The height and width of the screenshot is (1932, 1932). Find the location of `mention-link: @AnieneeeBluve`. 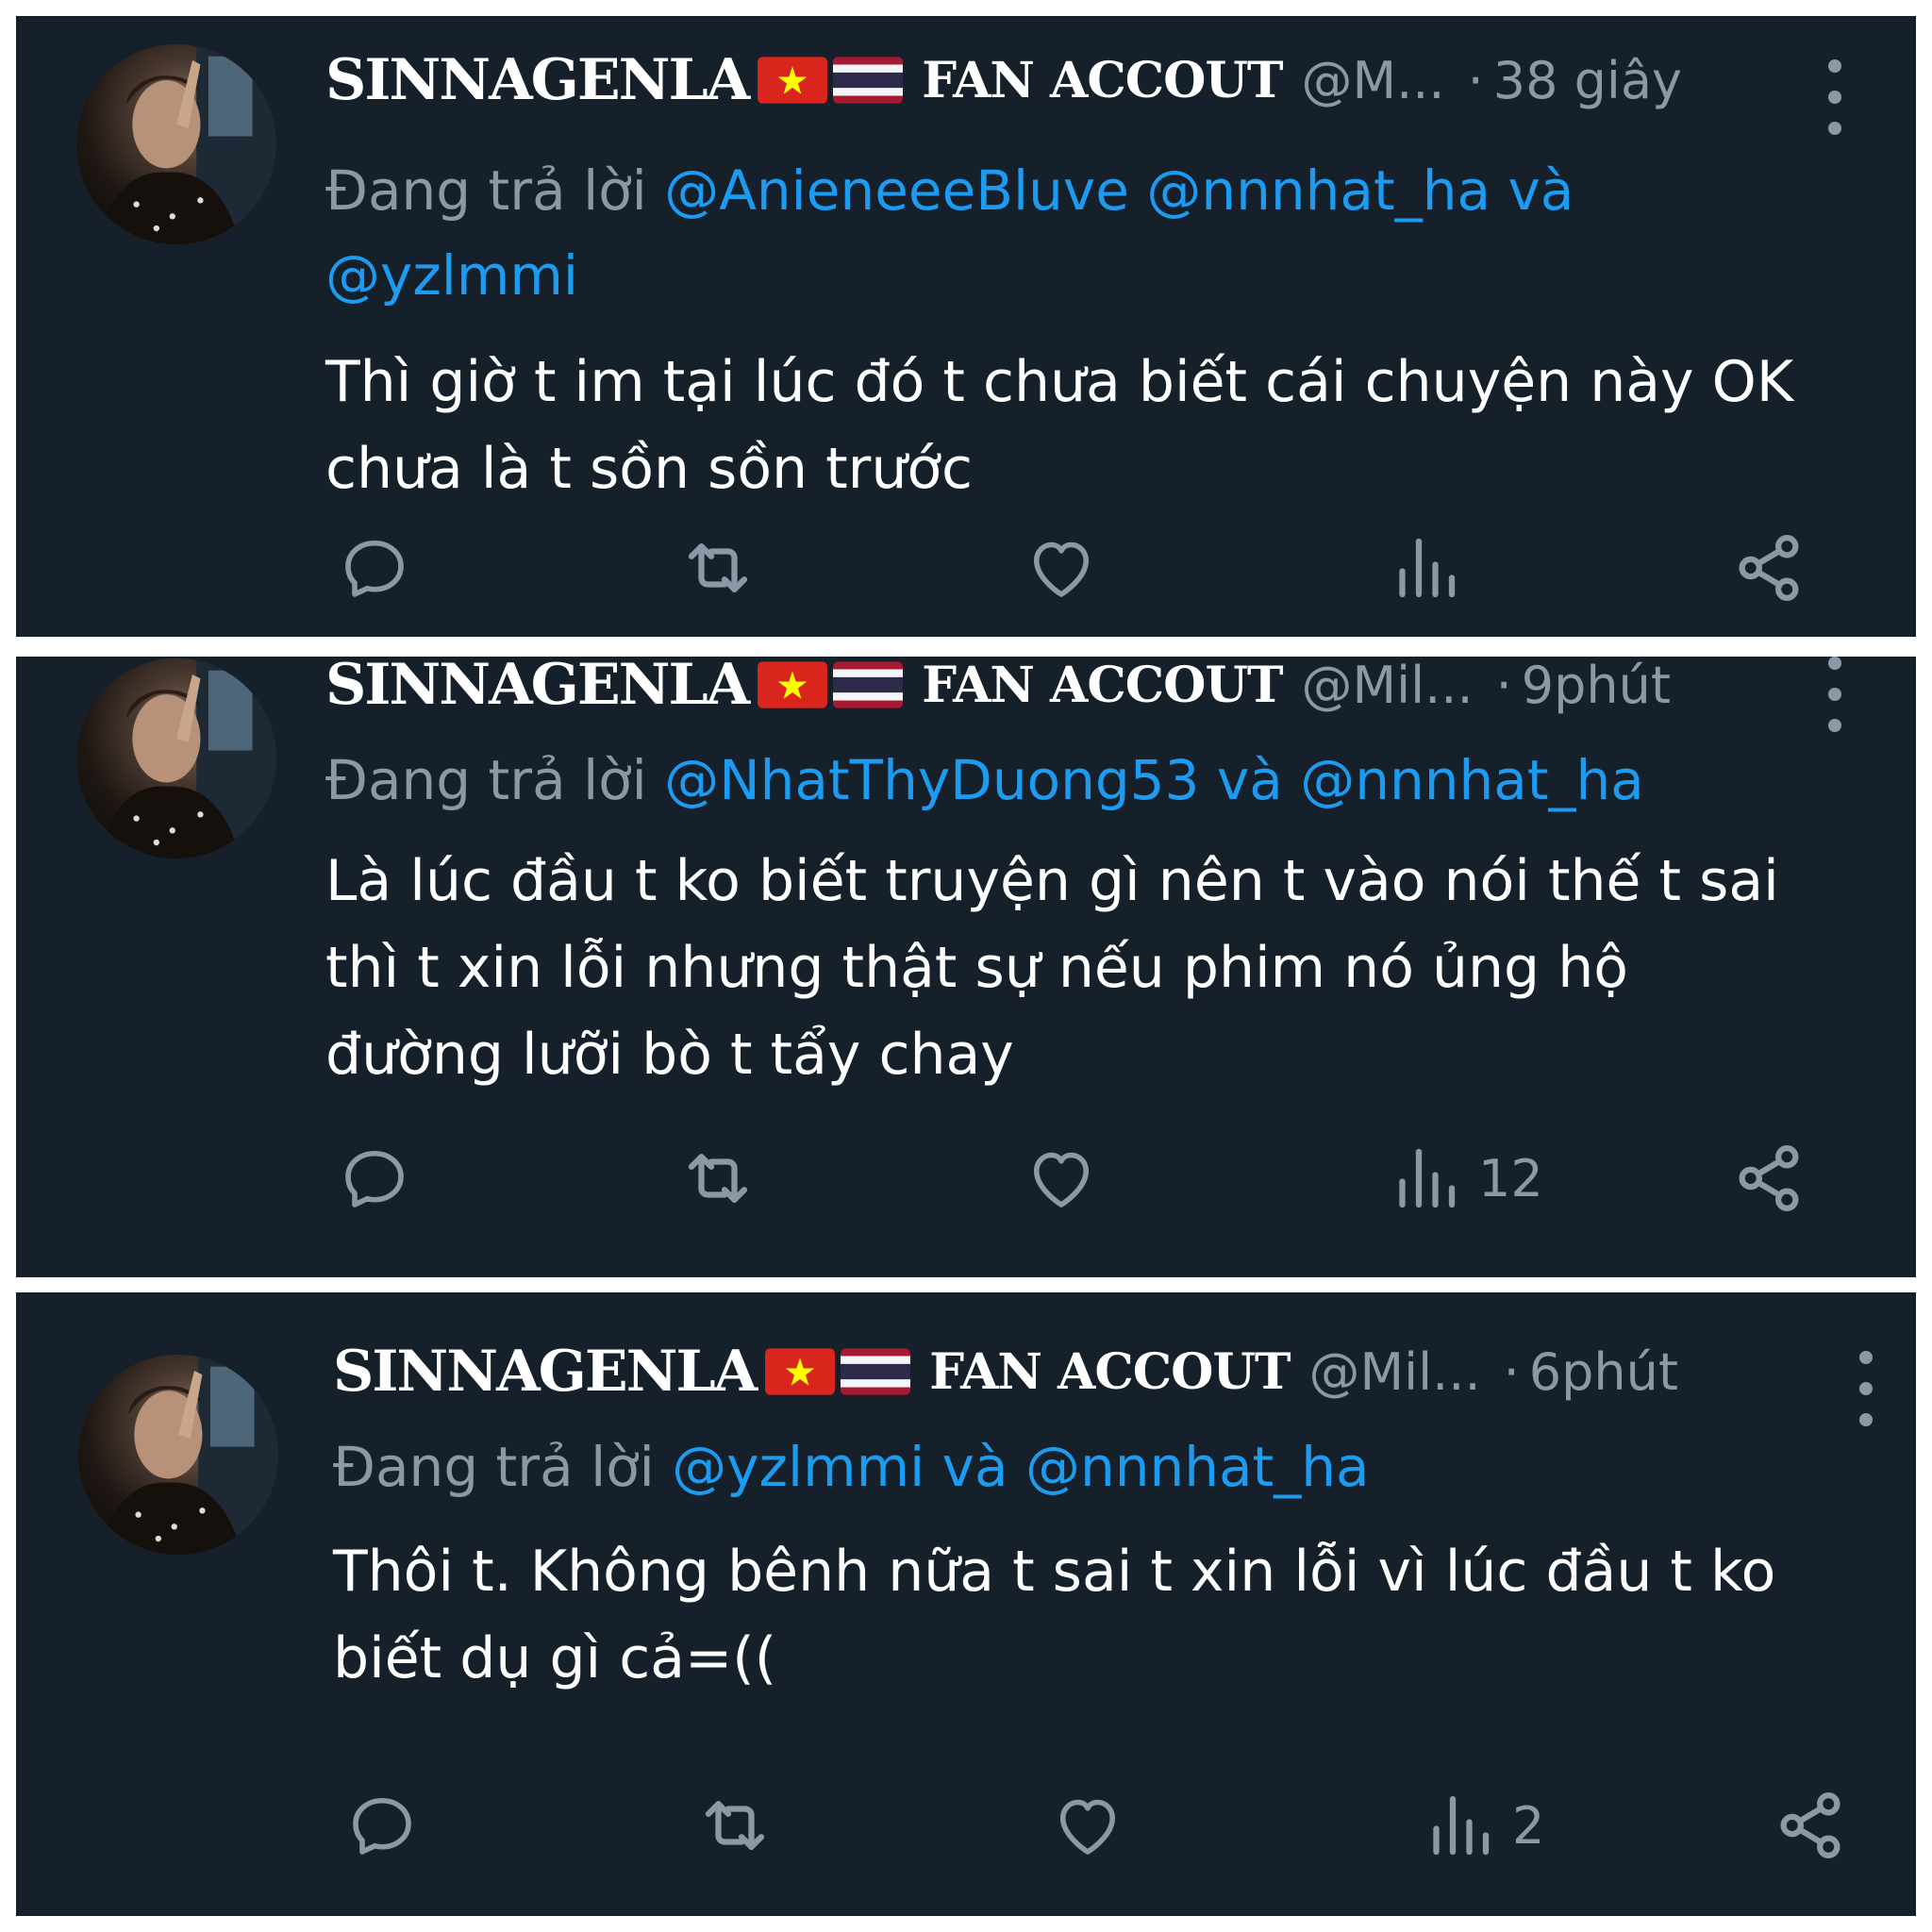

mention-link: @AnieneeeBluve is located at coordinates (897, 190).